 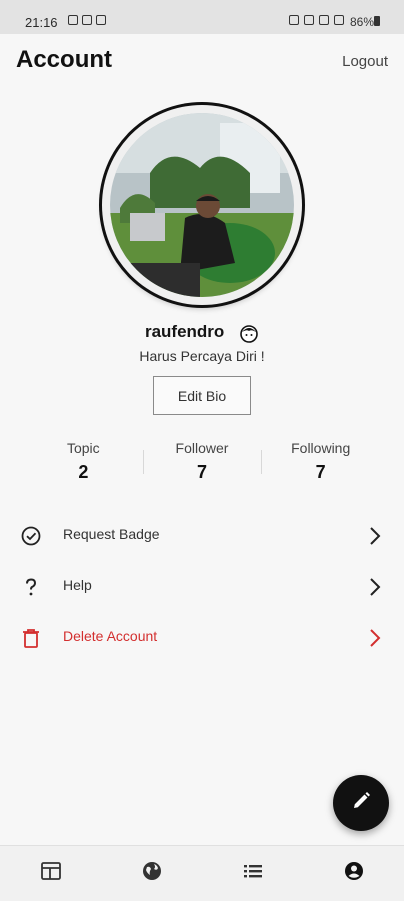 I want to click on list-icon, so click(x=253, y=873).